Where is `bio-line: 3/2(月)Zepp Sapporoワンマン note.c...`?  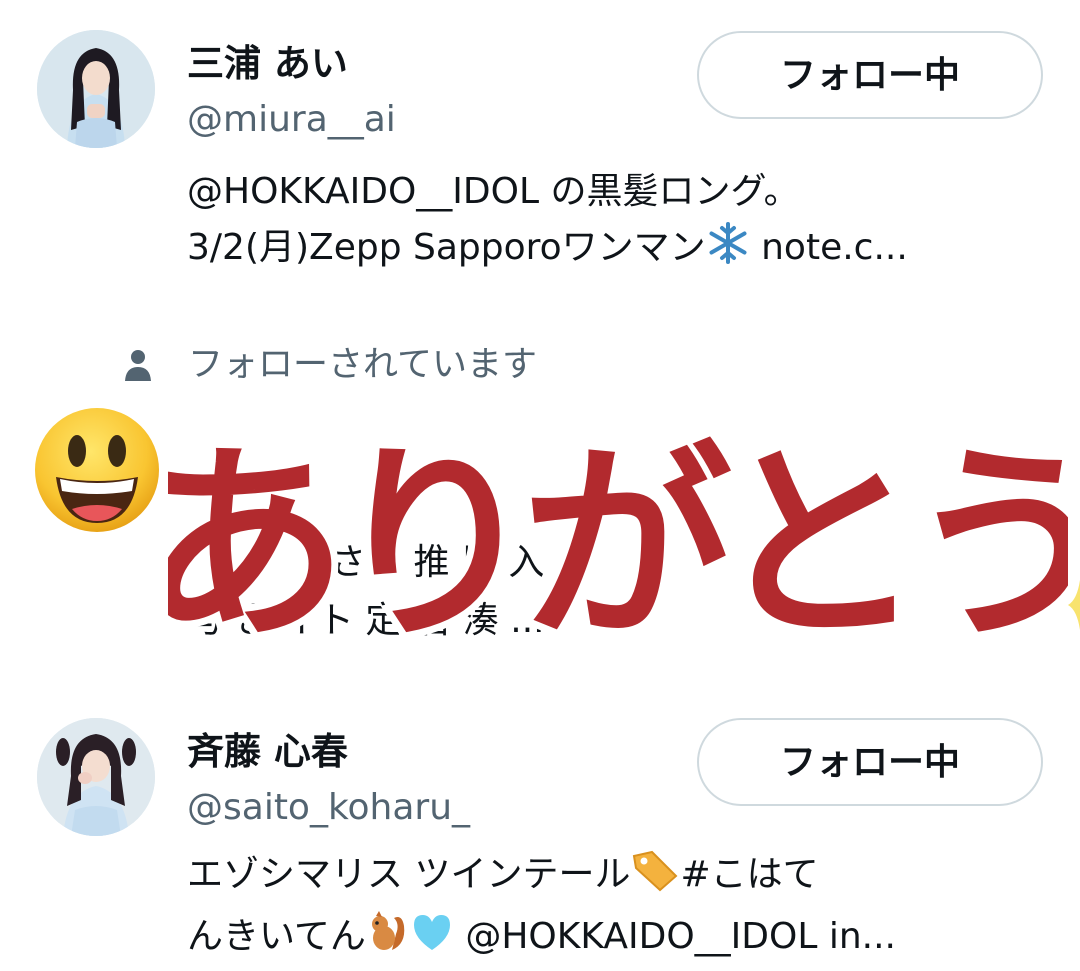 bio-line: 3/2(月)Zepp Sapporoワンマン note.c... is located at coordinates (612, 251).